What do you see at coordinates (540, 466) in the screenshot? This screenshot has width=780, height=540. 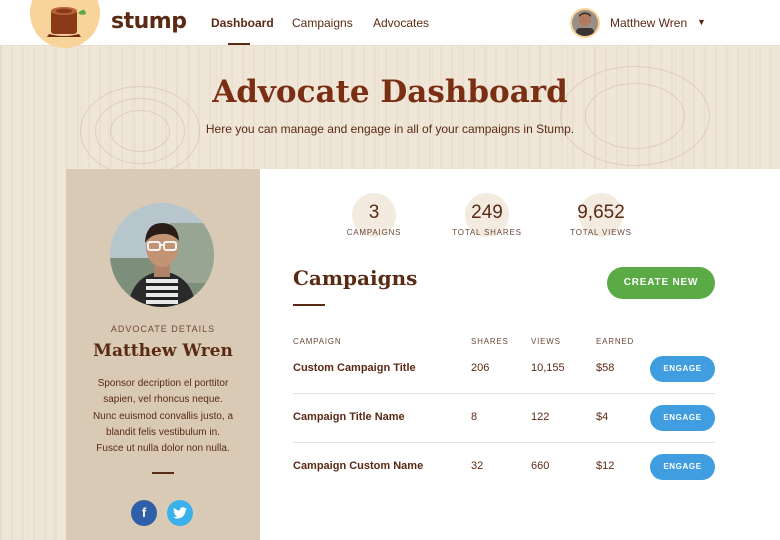 I see `campaign-views: 660` at bounding box center [540, 466].